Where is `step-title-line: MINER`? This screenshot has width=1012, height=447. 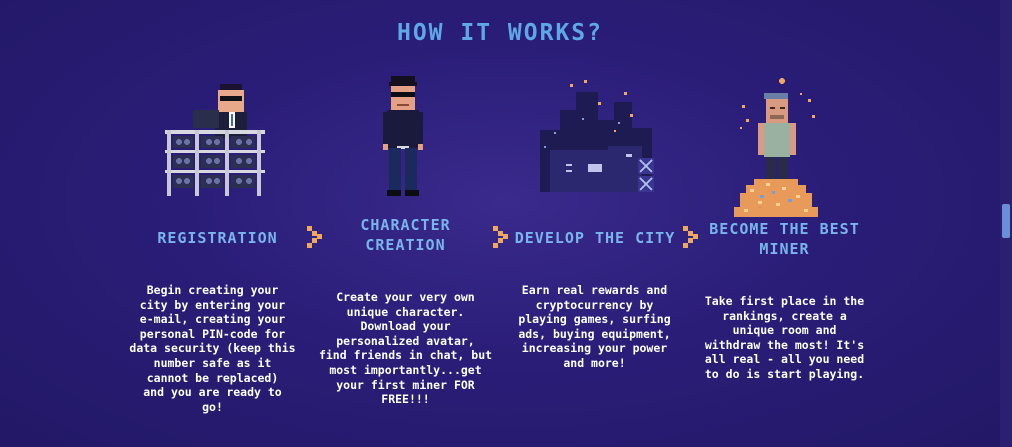 step-title-line: MINER is located at coordinates (784, 249).